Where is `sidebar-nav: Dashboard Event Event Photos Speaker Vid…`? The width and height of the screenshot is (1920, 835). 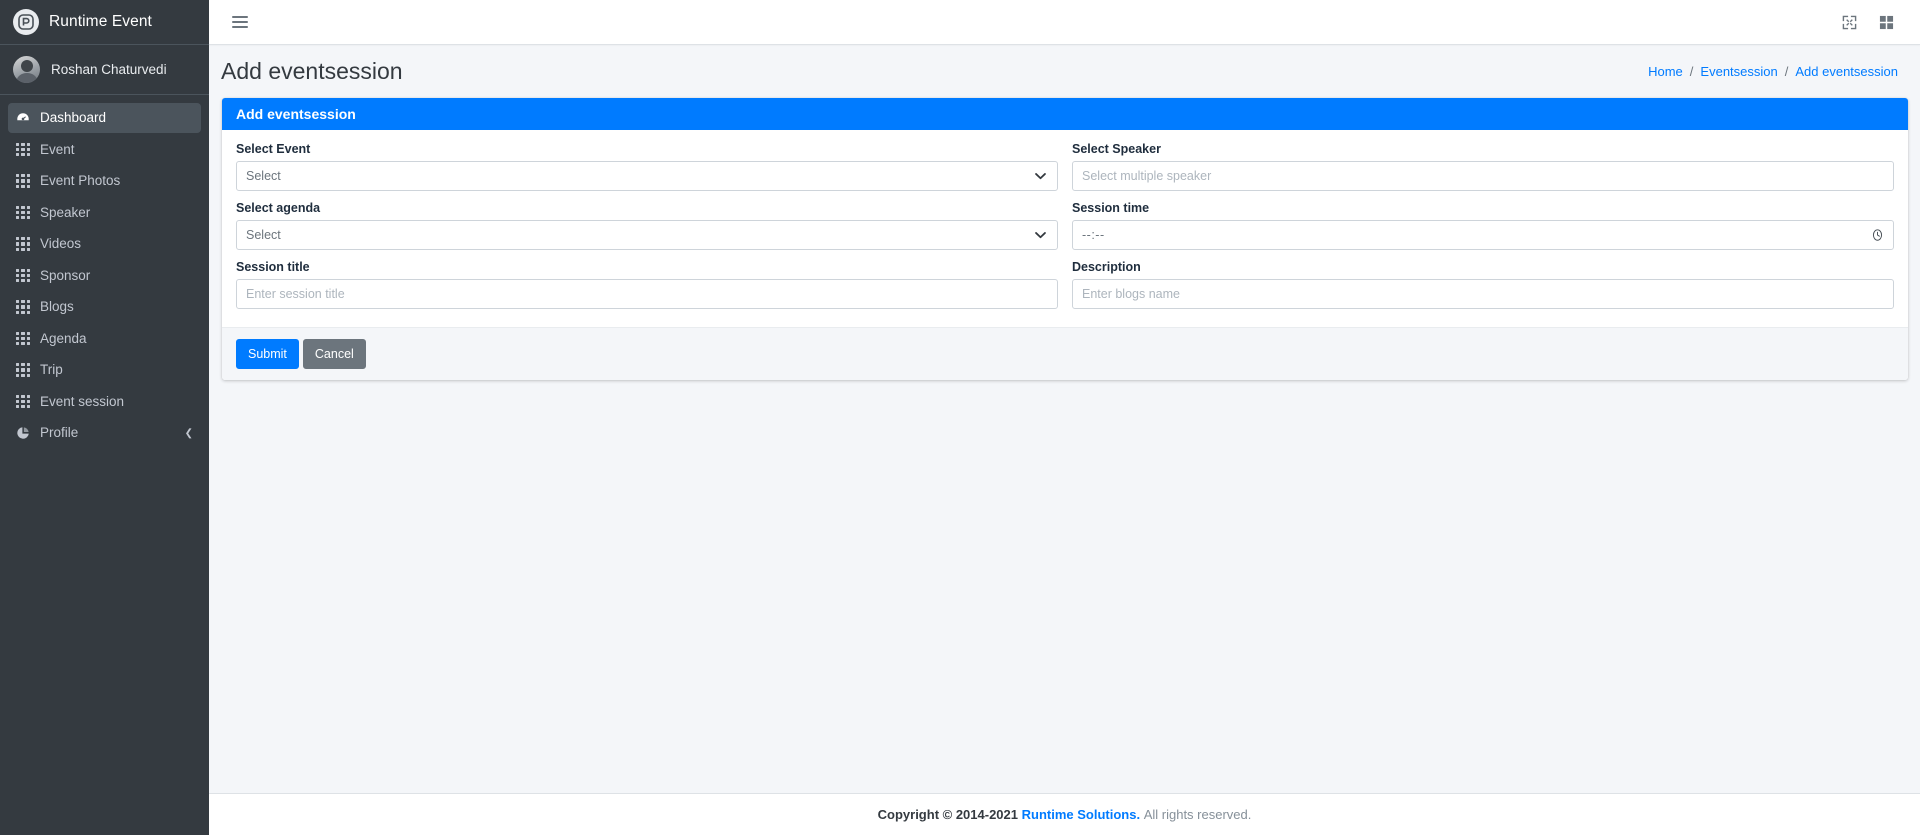 sidebar-nav: Dashboard Event Event Photos Speaker Vid… is located at coordinates (104, 272).